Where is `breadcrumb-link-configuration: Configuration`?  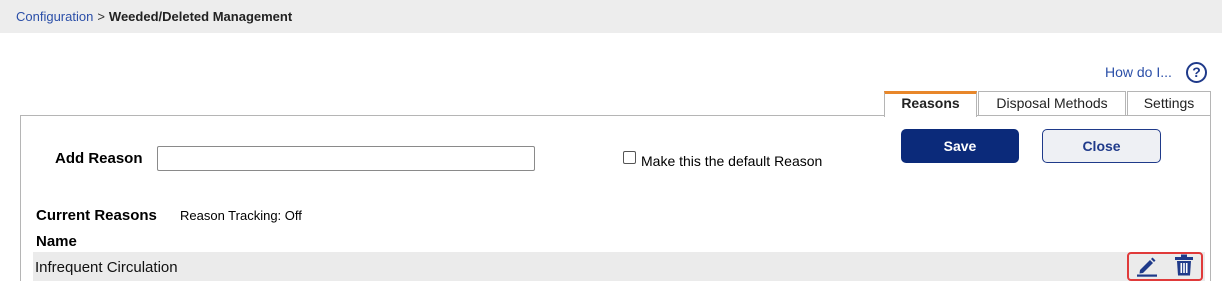
breadcrumb-link-configuration: Configuration is located at coordinates (54, 16).